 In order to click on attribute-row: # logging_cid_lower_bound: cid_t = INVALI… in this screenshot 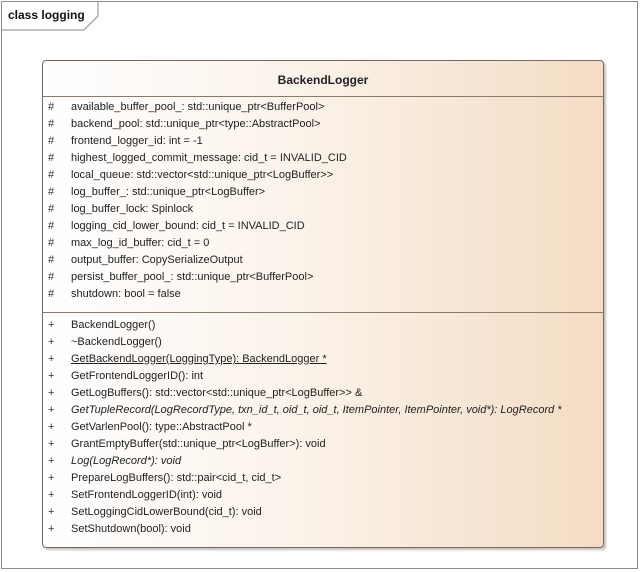, I will do `click(323, 226)`.